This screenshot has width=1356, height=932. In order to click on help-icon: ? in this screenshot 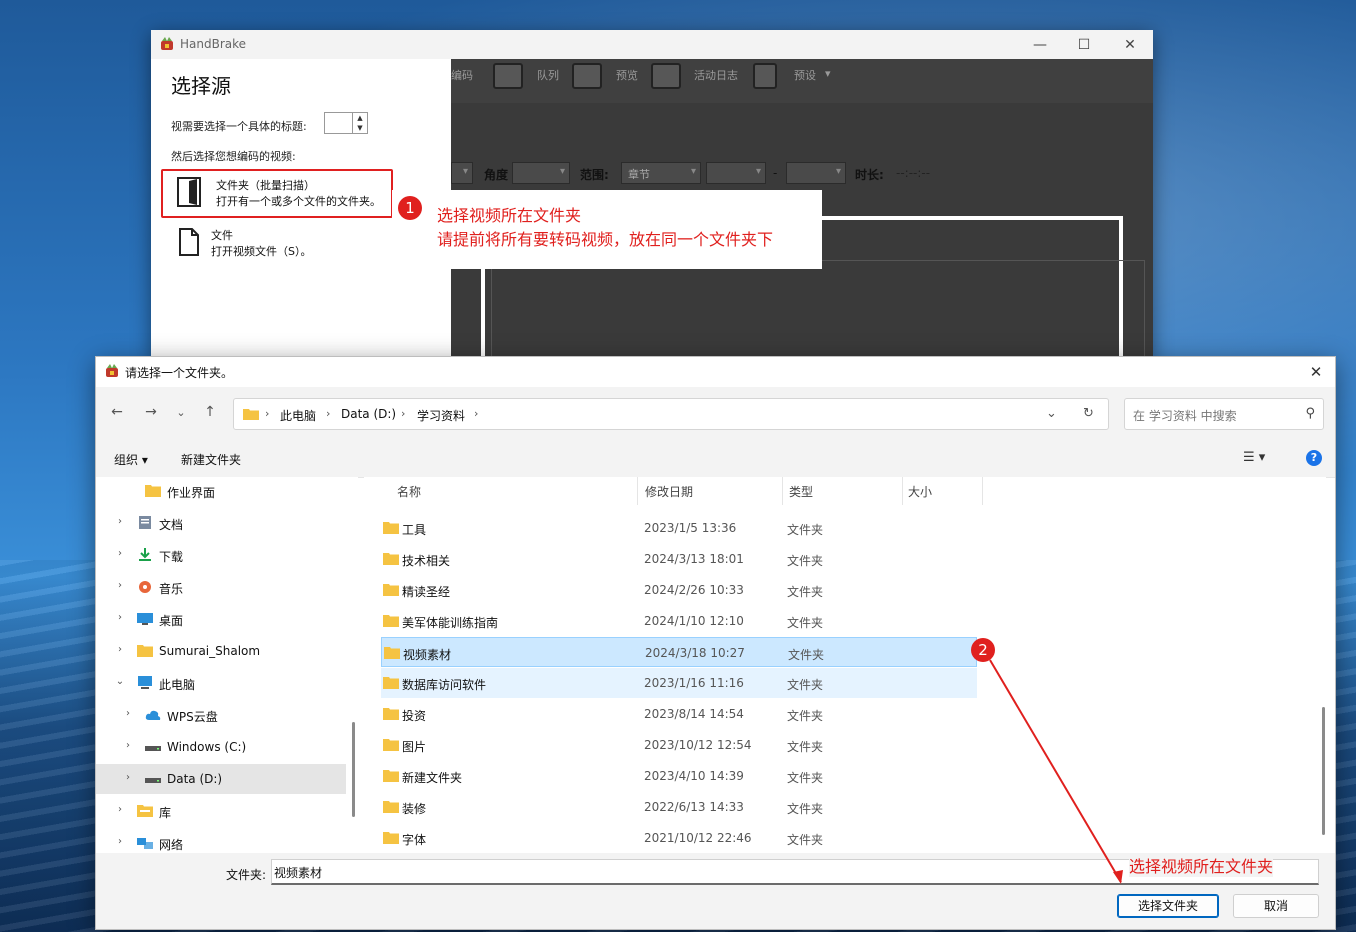, I will do `click(1314, 458)`.